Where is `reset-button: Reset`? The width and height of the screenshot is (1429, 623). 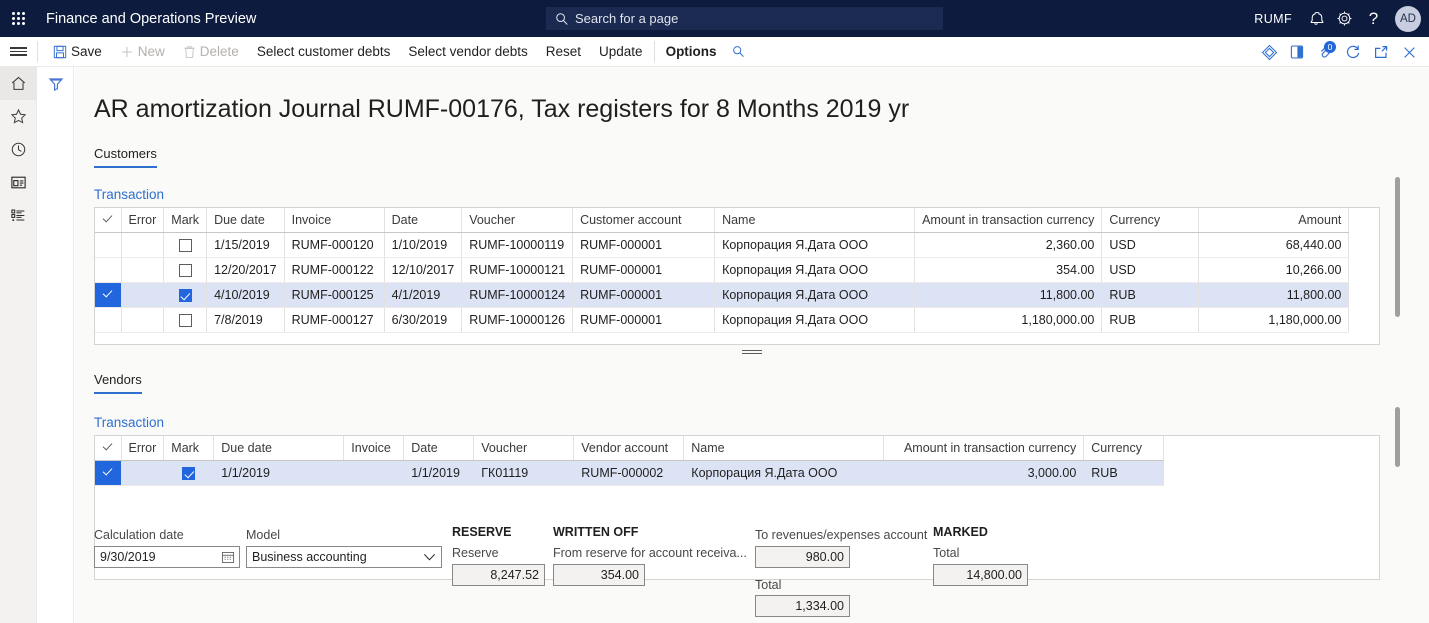
reset-button: Reset is located at coordinates (563, 52).